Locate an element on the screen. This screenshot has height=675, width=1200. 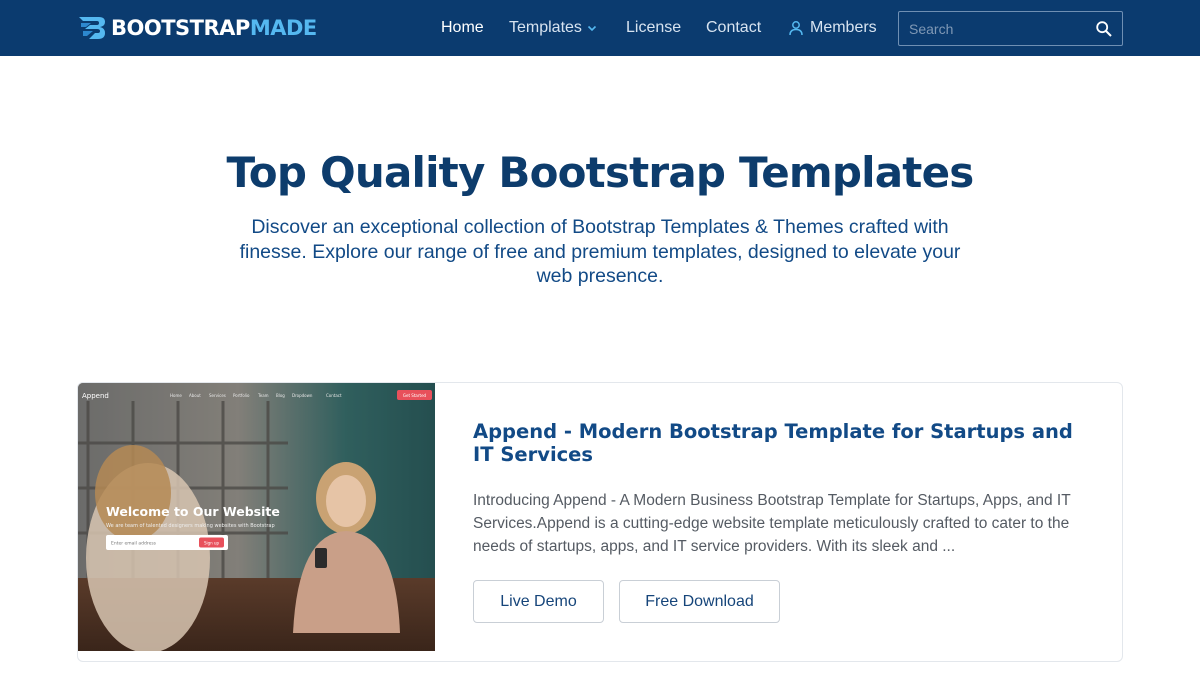
preview-menu-item: About is located at coordinates (195, 395).